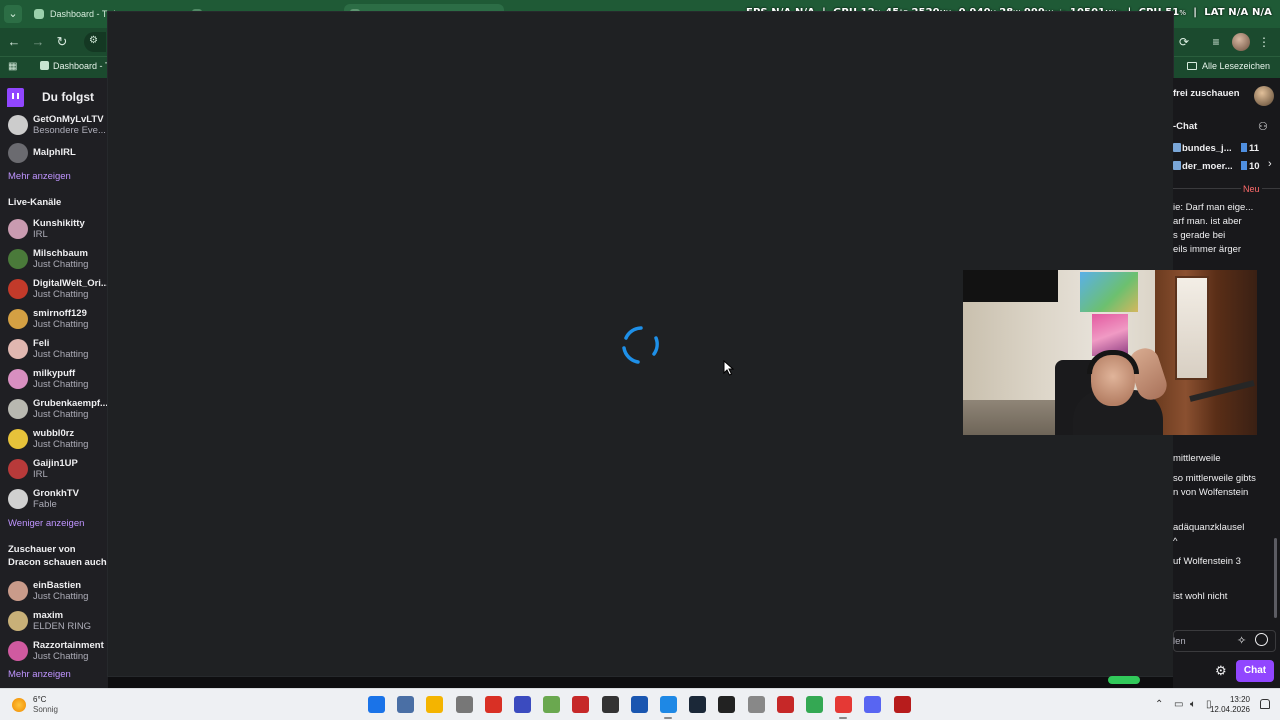 This screenshot has width=1280, height=720. What do you see at coordinates (38, 42) in the screenshot?
I see `forward-icon: →` at bounding box center [38, 42].